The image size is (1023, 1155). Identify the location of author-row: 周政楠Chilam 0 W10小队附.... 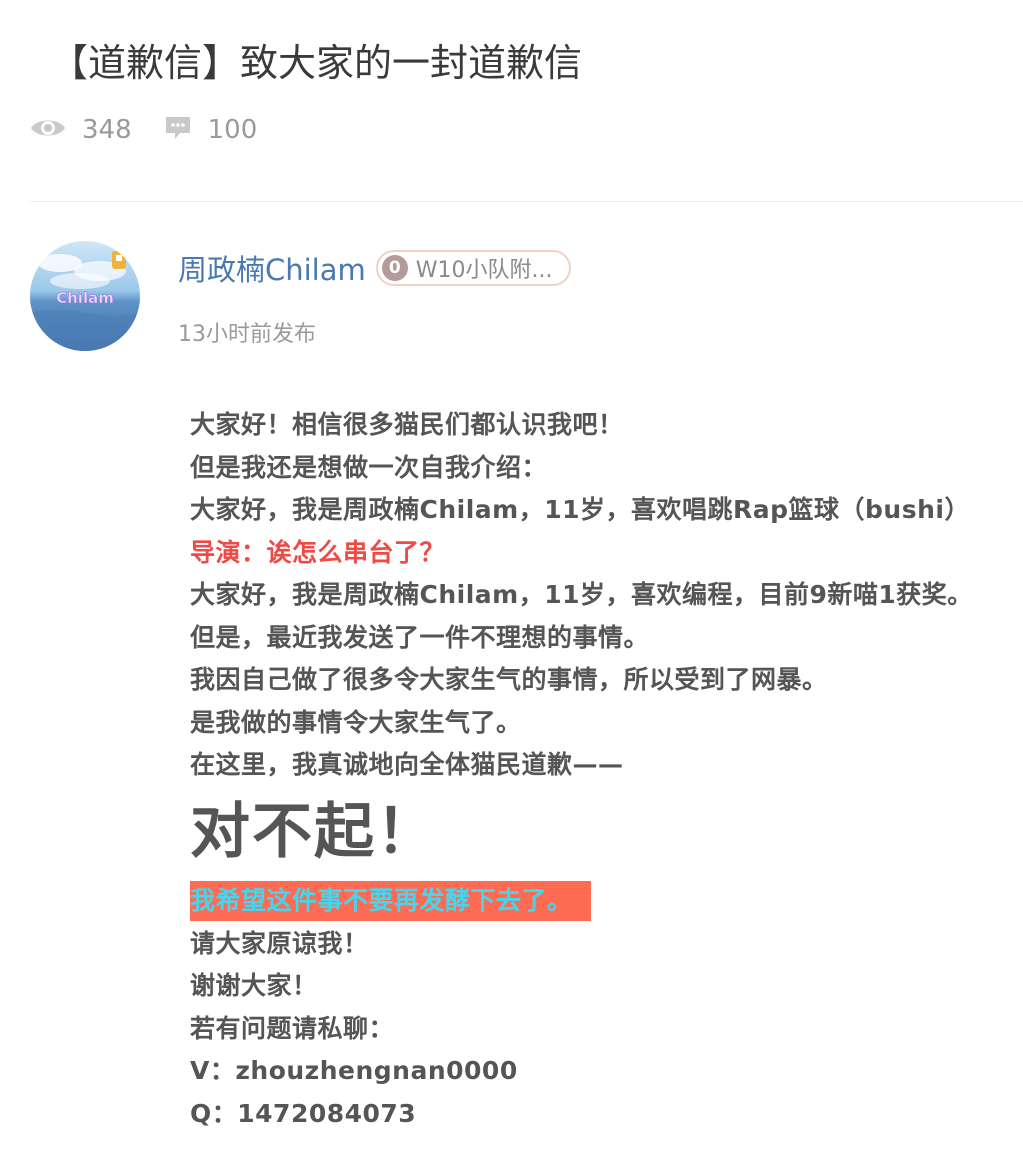
(374, 268).